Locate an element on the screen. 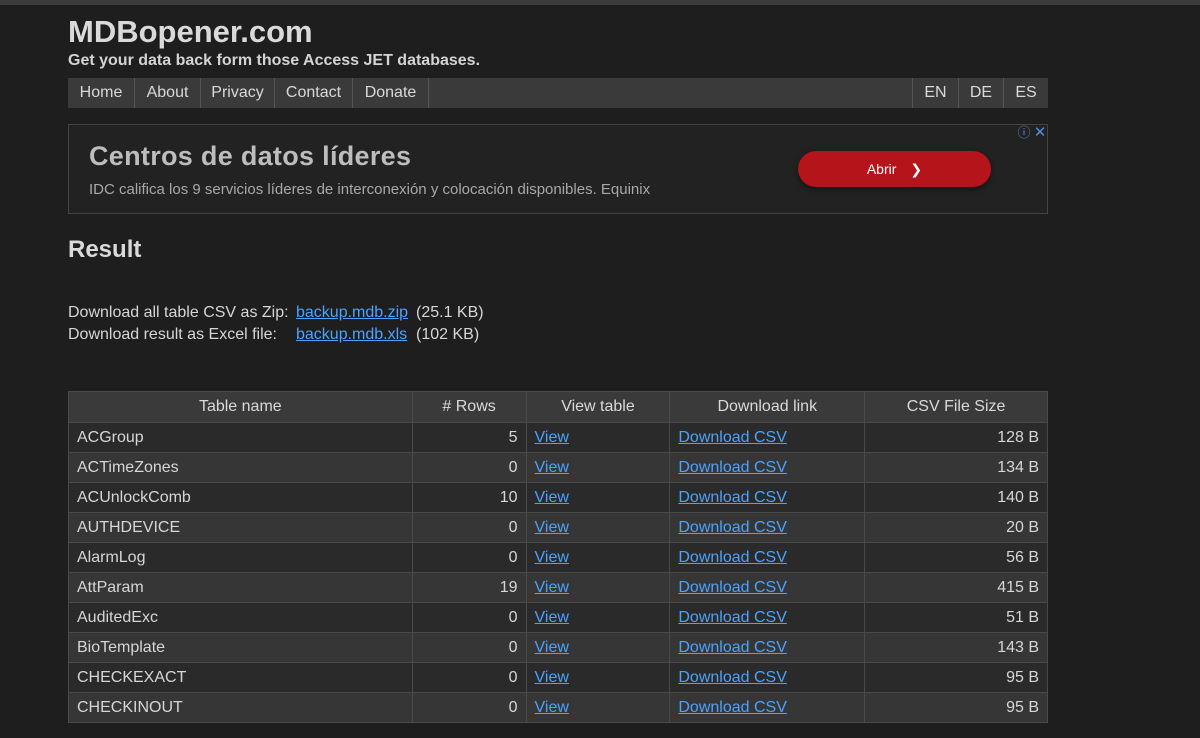 The height and width of the screenshot is (738, 1200). table-row: CHECKEXACT 0 View Download CSV 95 B is located at coordinates (558, 677).